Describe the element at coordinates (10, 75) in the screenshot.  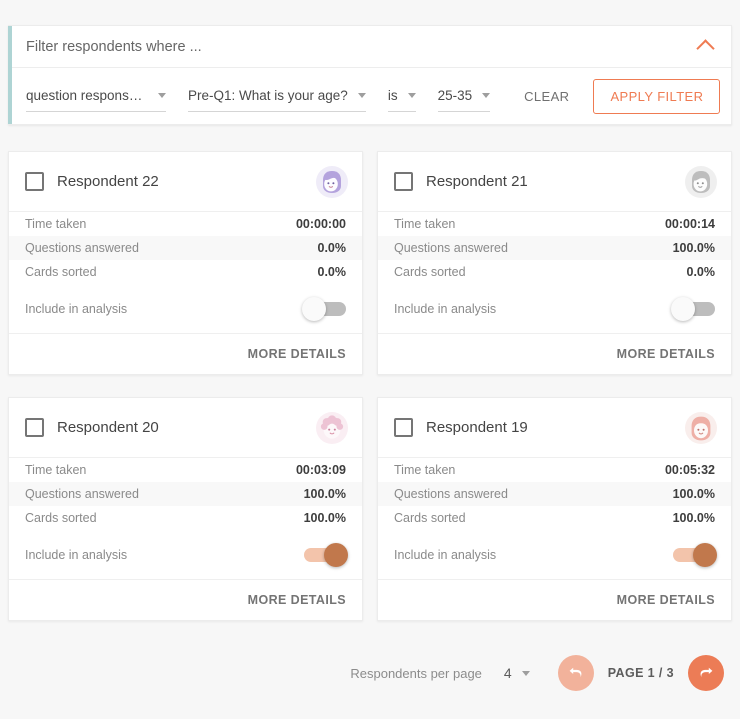
I see `filter-accent-bar` at that location.